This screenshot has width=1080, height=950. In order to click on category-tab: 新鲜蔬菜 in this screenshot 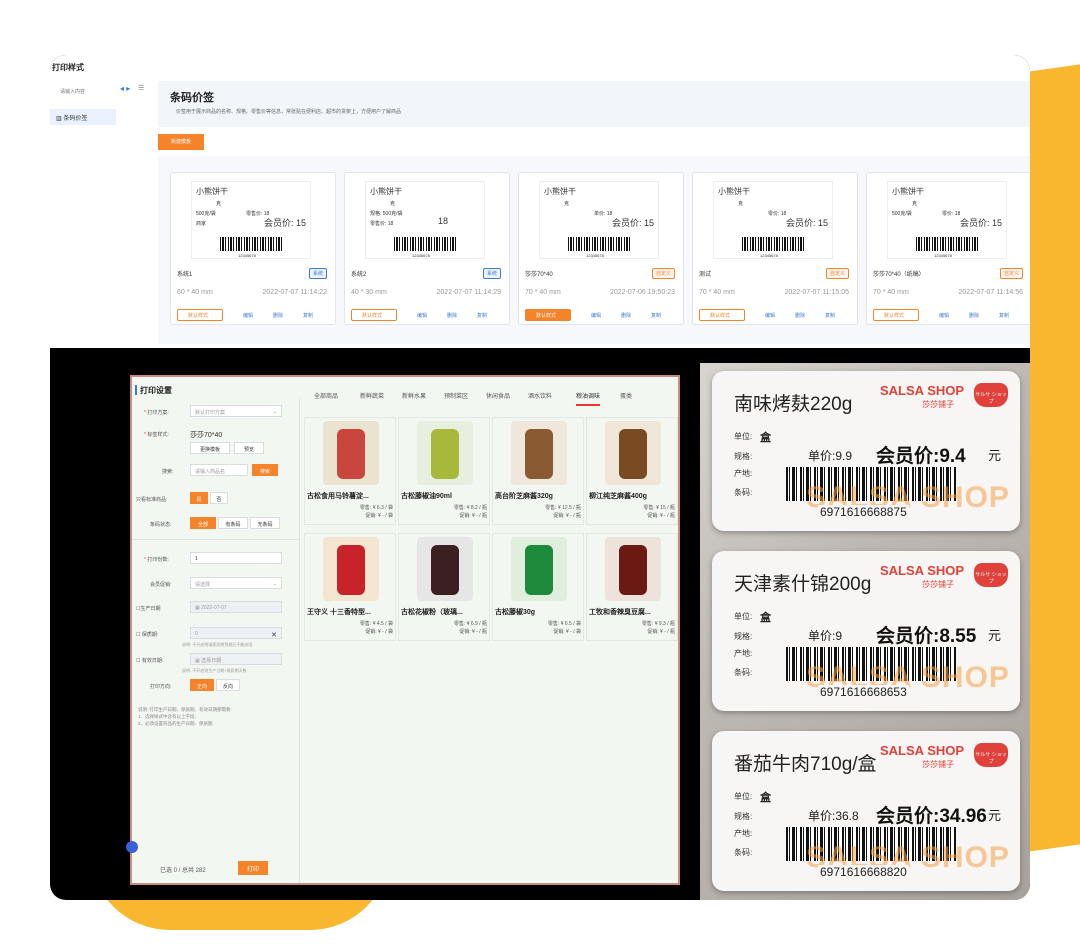, I will do `click(372, 395)`.